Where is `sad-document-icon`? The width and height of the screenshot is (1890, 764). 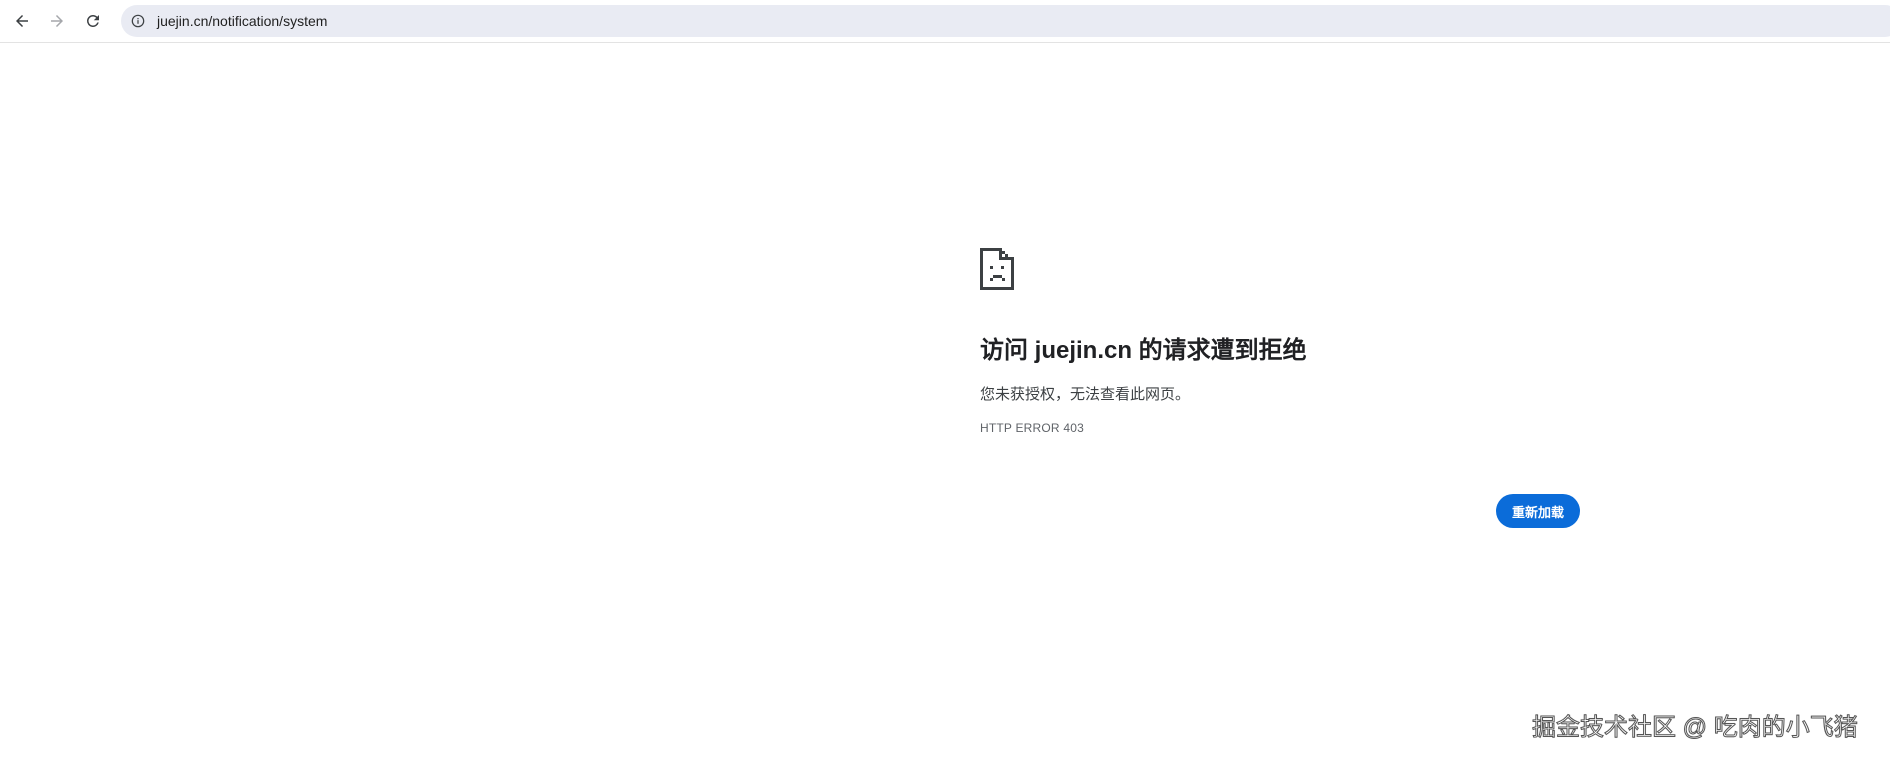
sad-document-icon is located at coordinates (997, 269).